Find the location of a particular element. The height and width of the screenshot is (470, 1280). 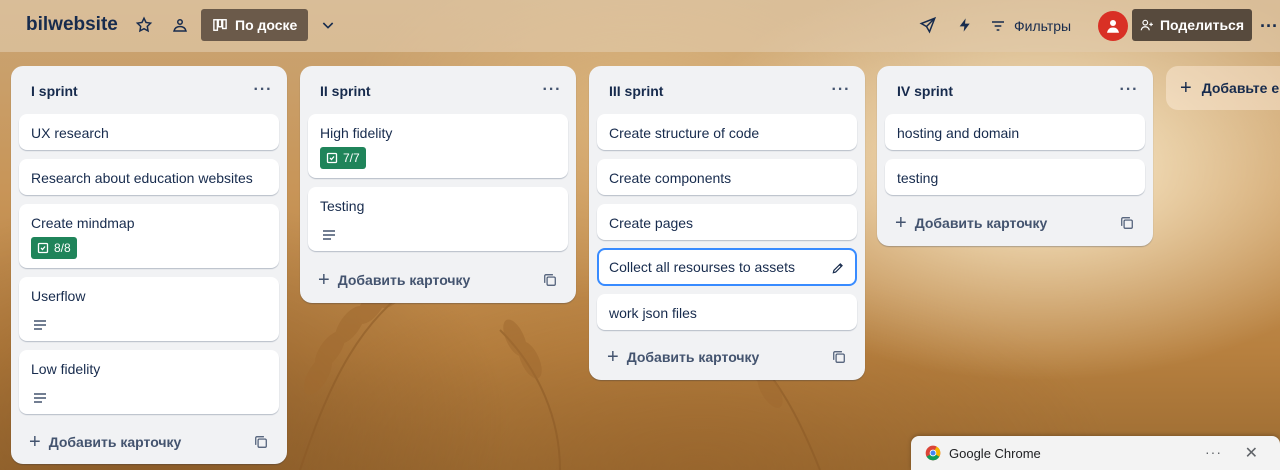

share-button: Поделиться is located at coordinates (1192, 25).